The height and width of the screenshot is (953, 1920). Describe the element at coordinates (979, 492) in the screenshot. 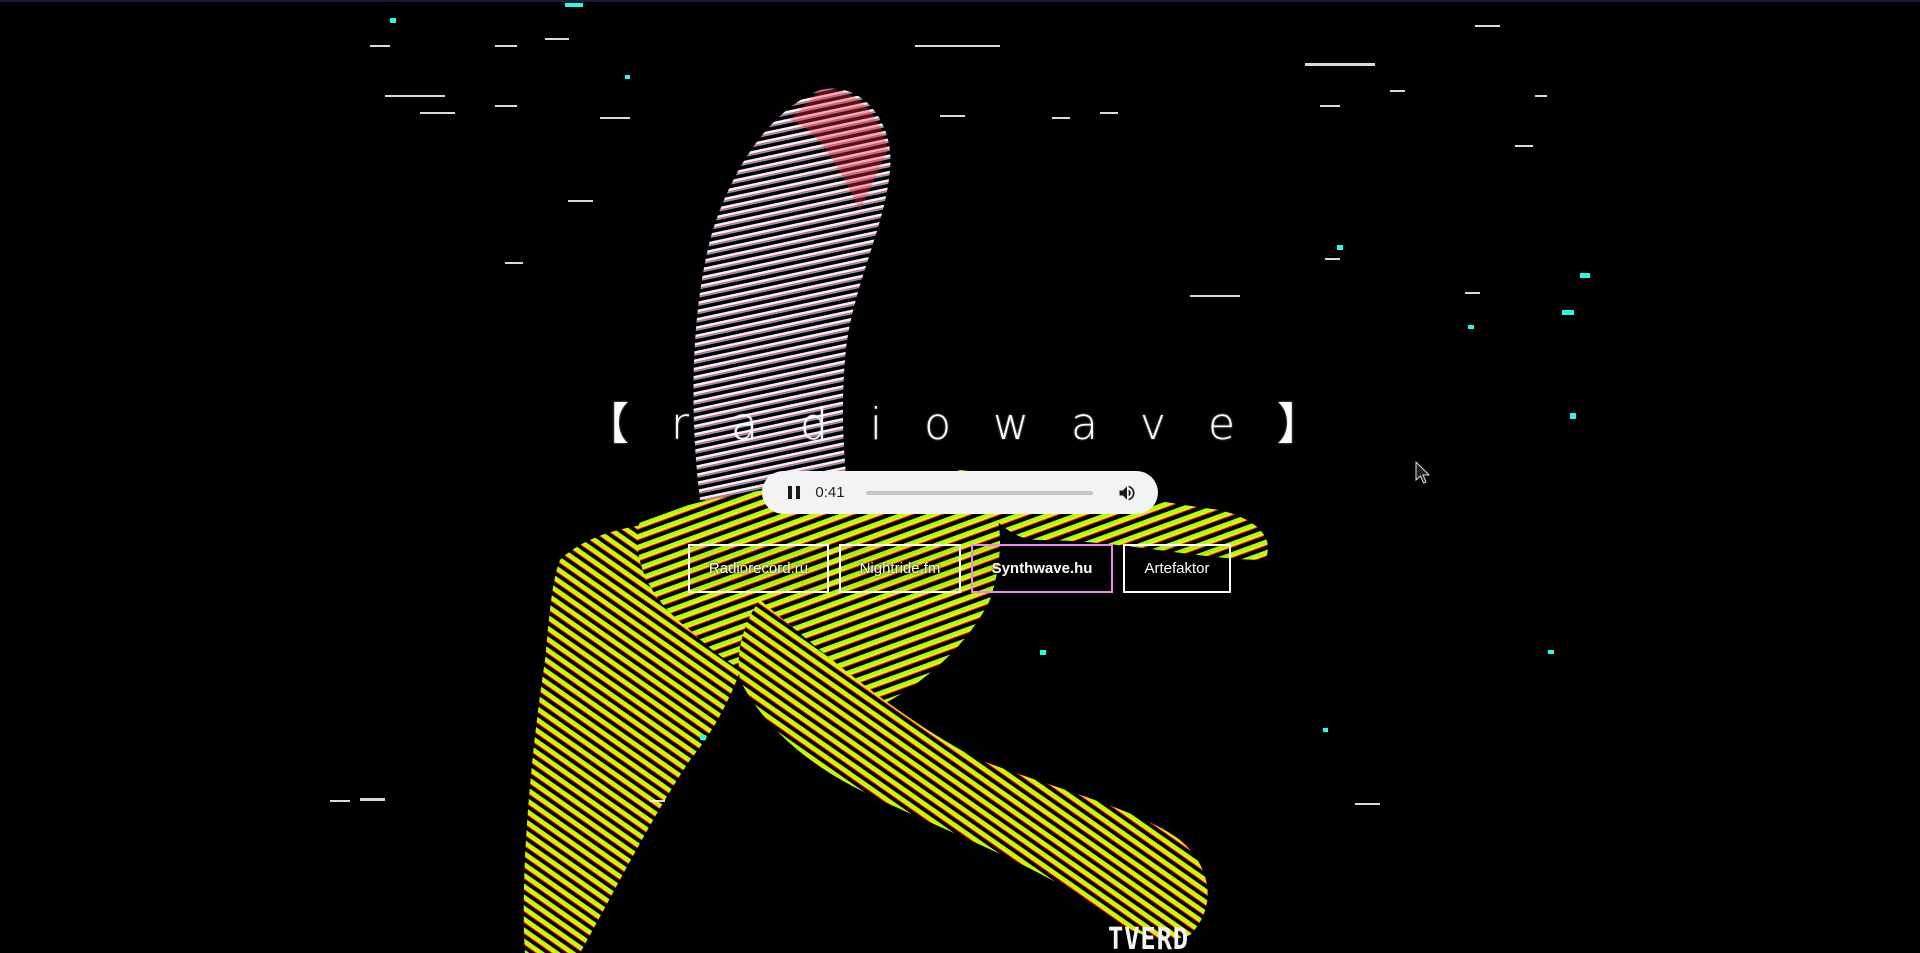

I see `seek-bar` at that location.